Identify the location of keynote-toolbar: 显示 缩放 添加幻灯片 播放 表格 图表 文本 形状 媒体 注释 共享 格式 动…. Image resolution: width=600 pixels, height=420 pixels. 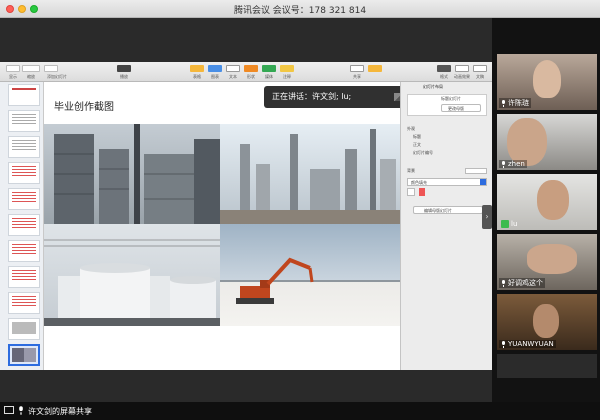
(246, 72).